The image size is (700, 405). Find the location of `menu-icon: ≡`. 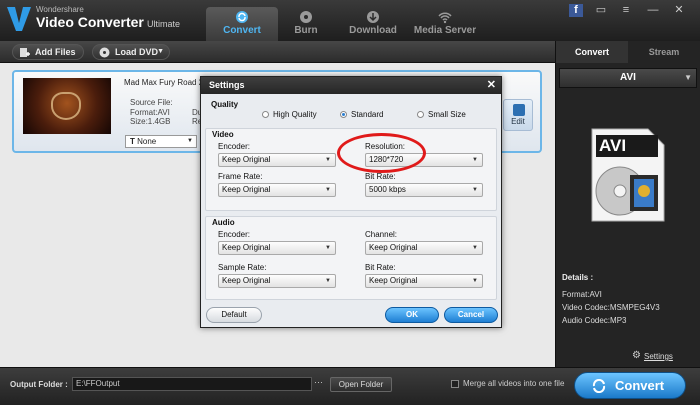

menu-icon: ≡ is located at coordinates (626, 10).